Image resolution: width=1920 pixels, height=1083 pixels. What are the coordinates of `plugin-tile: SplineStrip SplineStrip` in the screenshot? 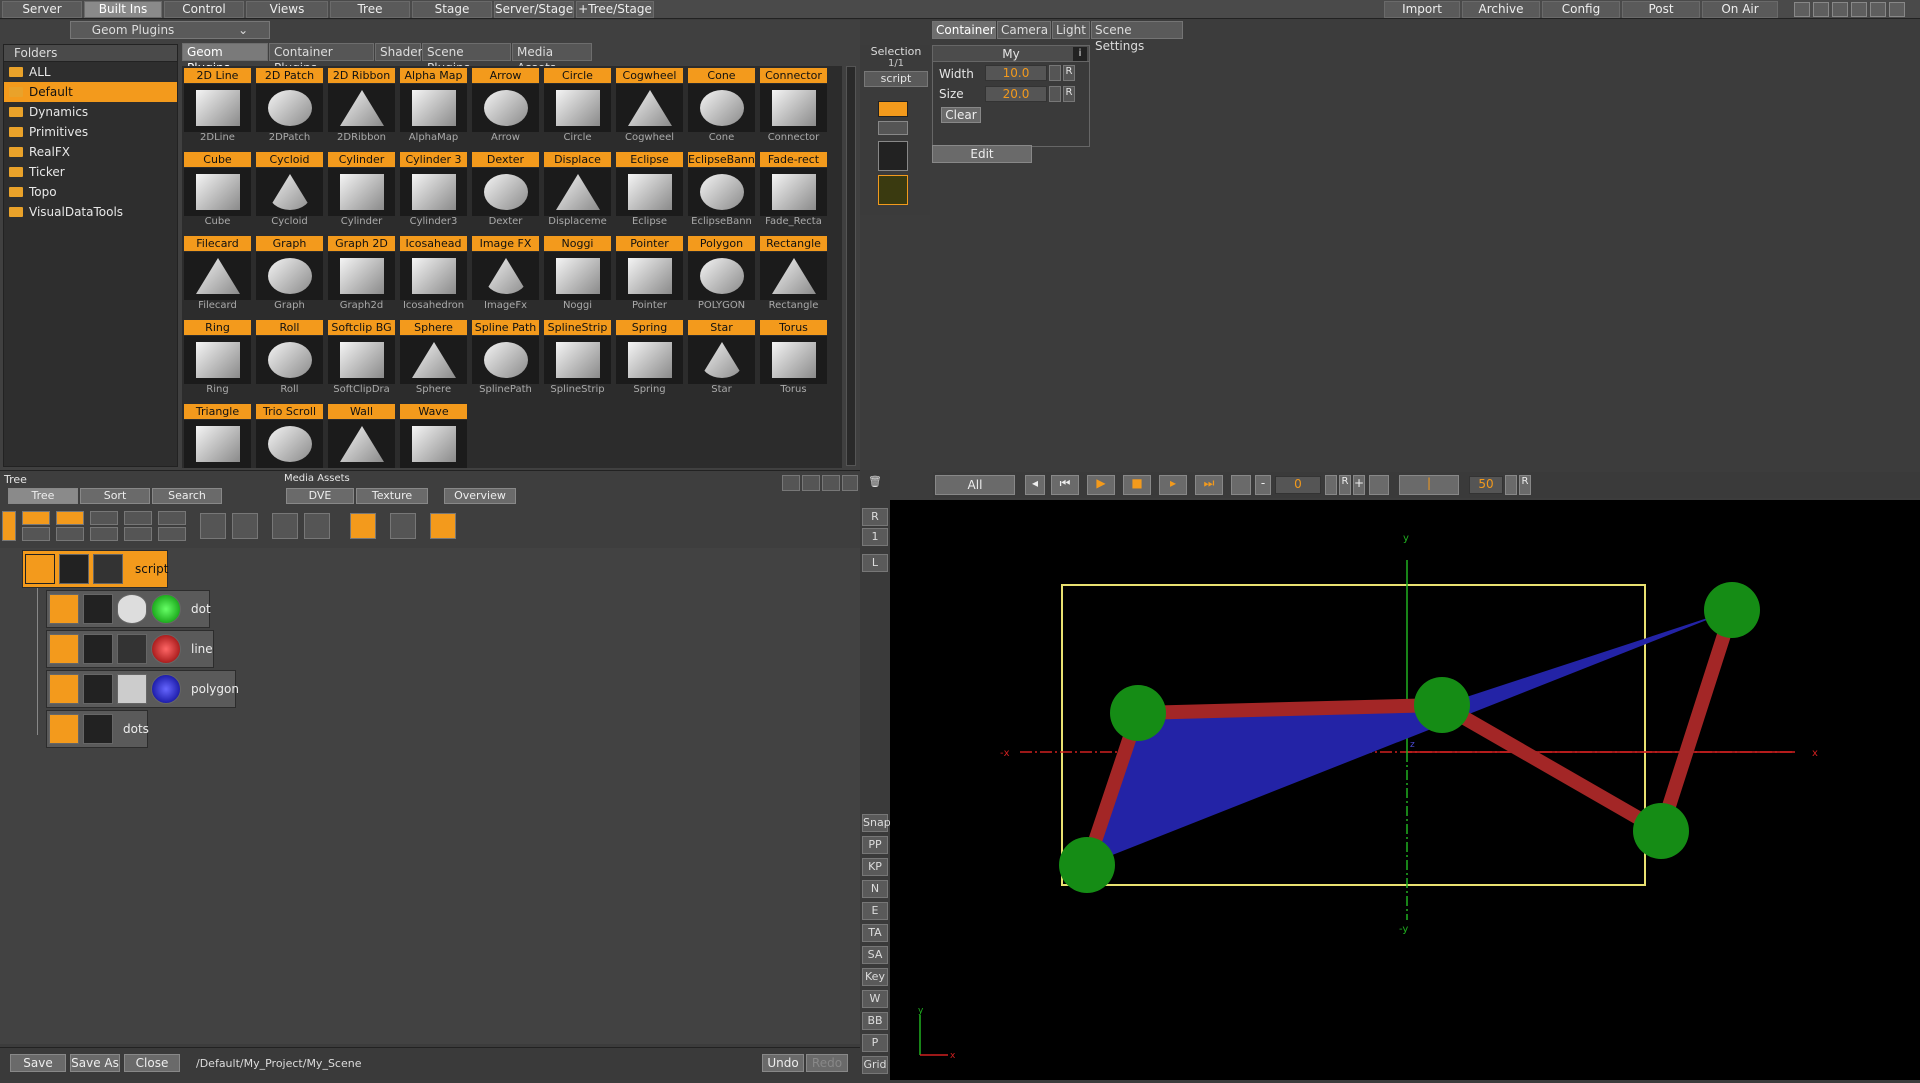 It's located at (577, 361).